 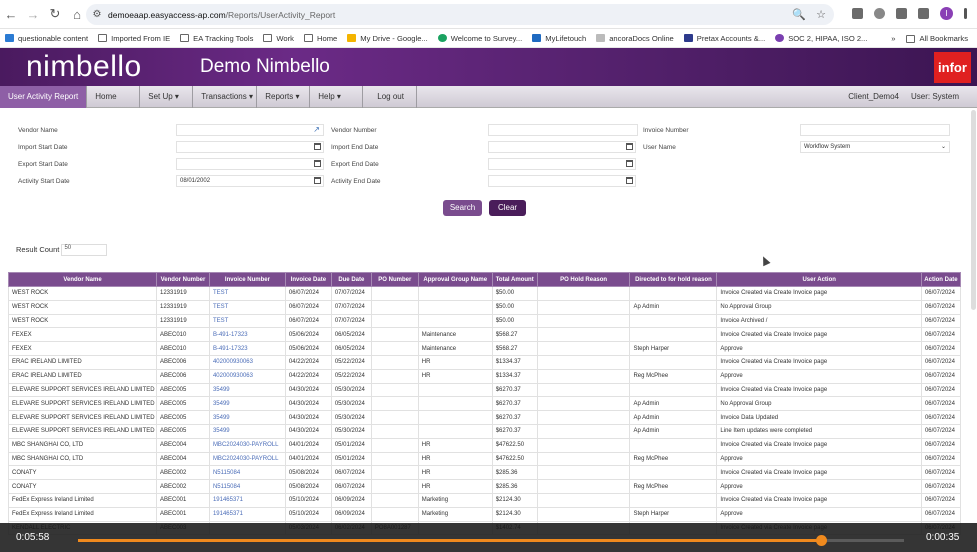 What do you see at coordinates (82, 362) in the screenshot?
I see `table-cell: ERAC IRELAND LIMITED` at bounding box center [82, 362].